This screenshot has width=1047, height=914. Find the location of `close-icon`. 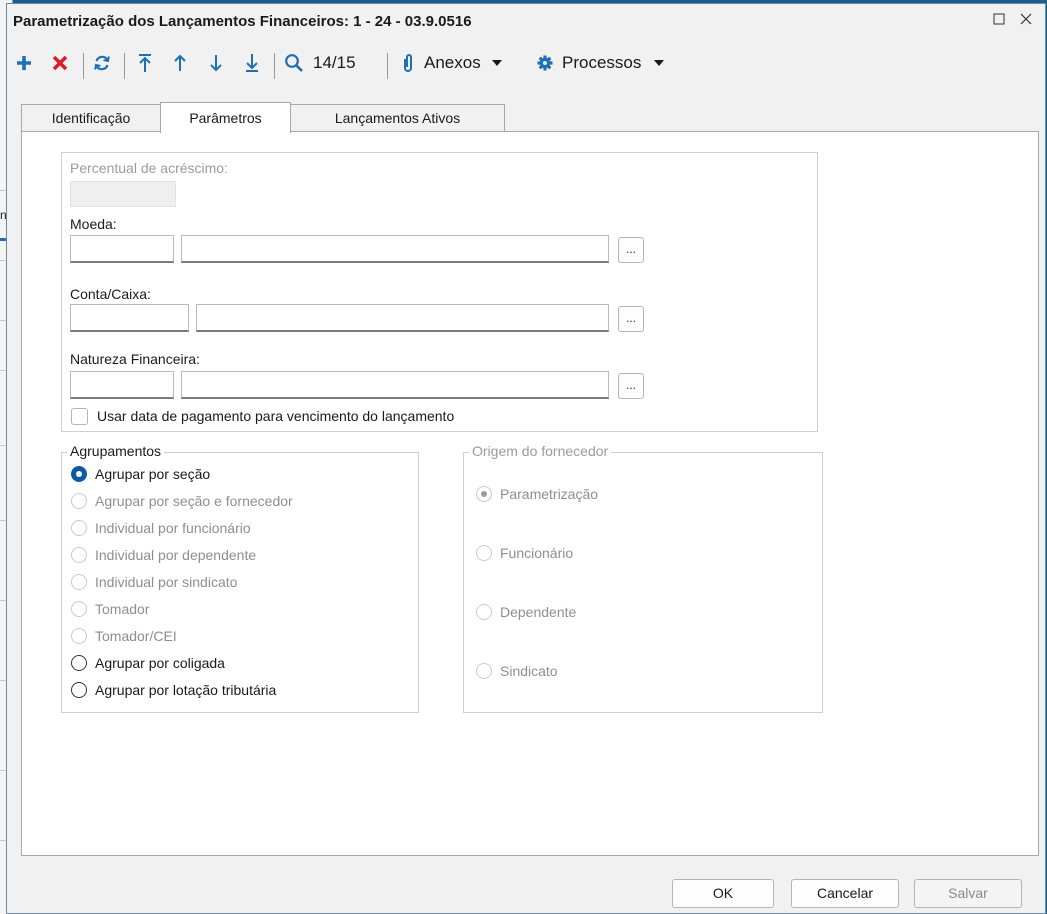

close-icon is located at coordinates (1026, 19).